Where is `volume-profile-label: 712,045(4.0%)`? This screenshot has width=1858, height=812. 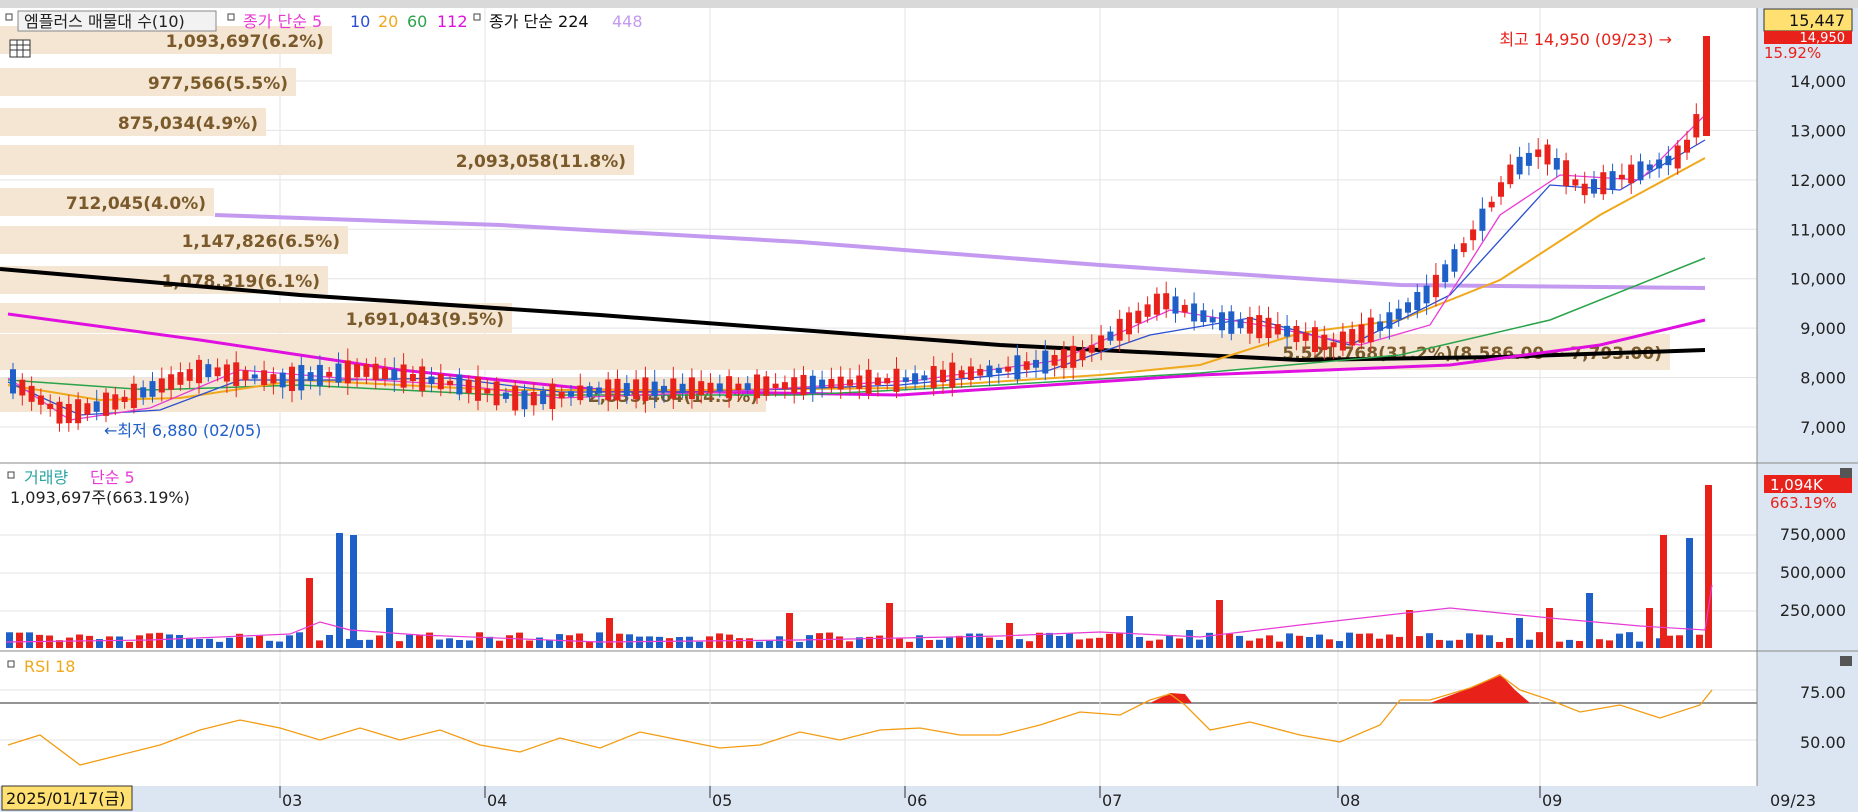 volume-profile-label: 712,045(4.0%) is located at coordinates (136, 204).